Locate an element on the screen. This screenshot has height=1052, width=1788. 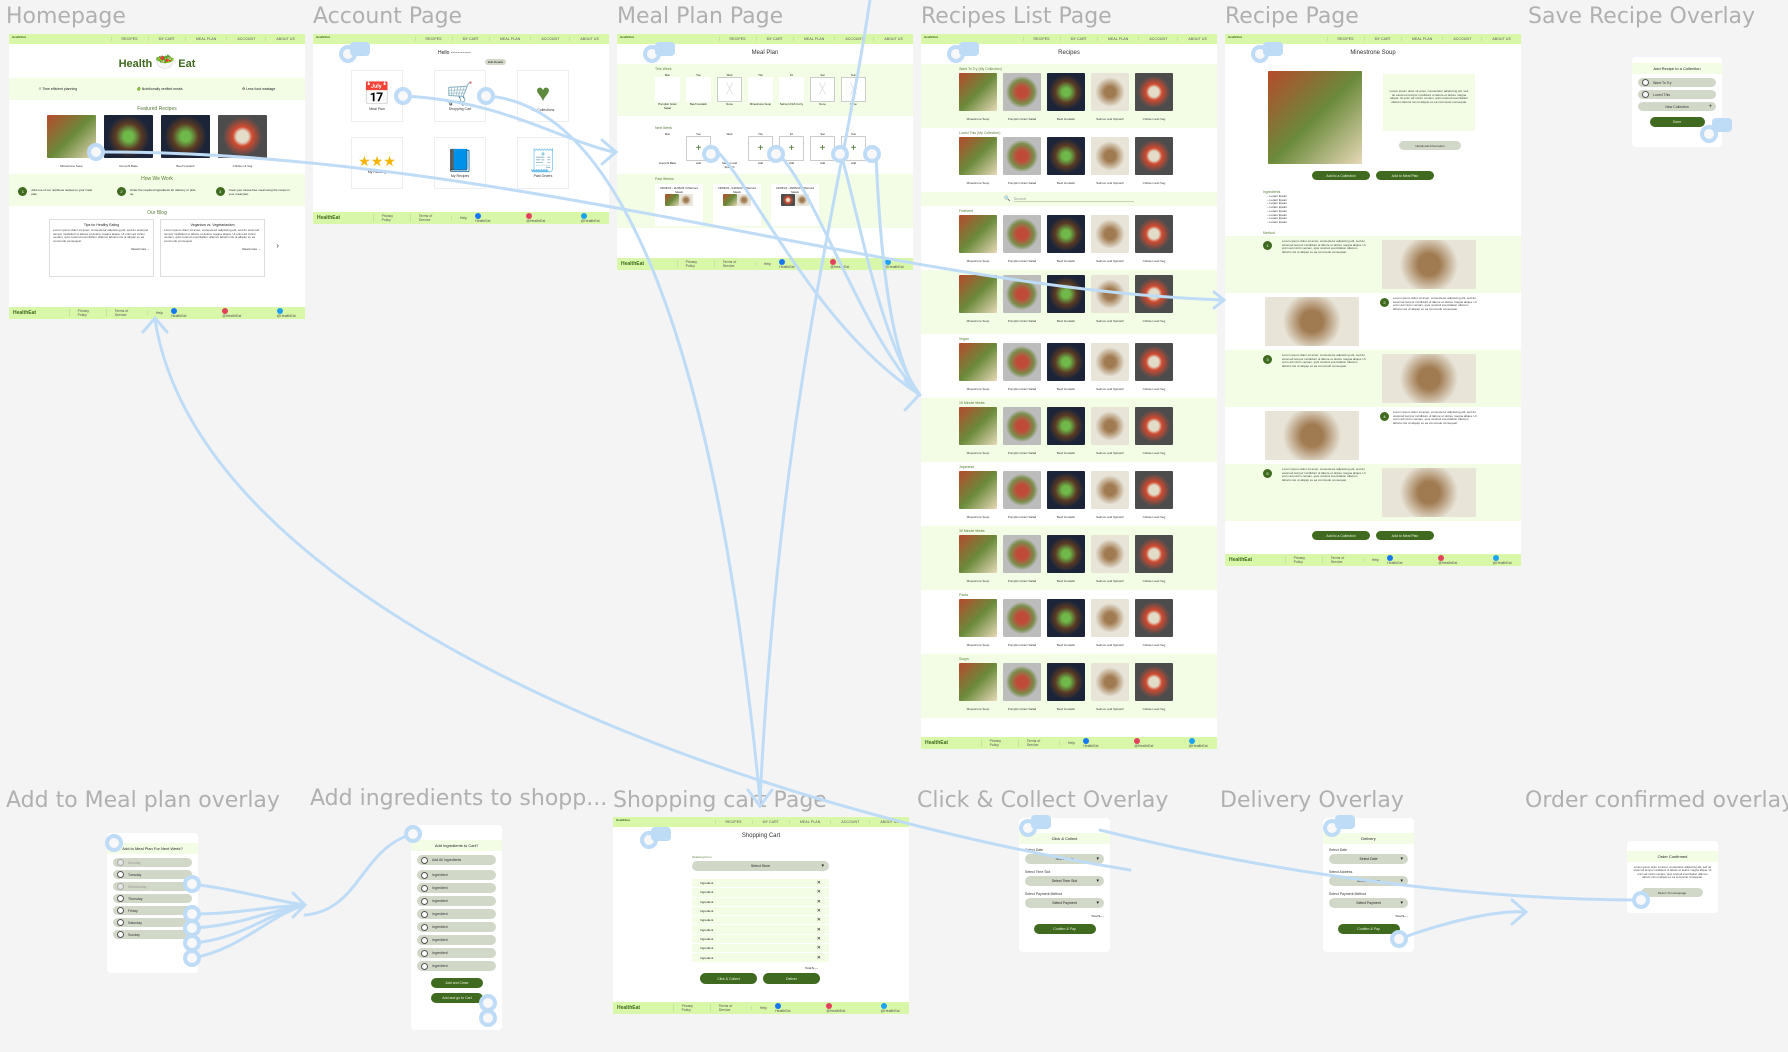
add-all-option: Add All Ingredients is located at coordinates (456, 860).